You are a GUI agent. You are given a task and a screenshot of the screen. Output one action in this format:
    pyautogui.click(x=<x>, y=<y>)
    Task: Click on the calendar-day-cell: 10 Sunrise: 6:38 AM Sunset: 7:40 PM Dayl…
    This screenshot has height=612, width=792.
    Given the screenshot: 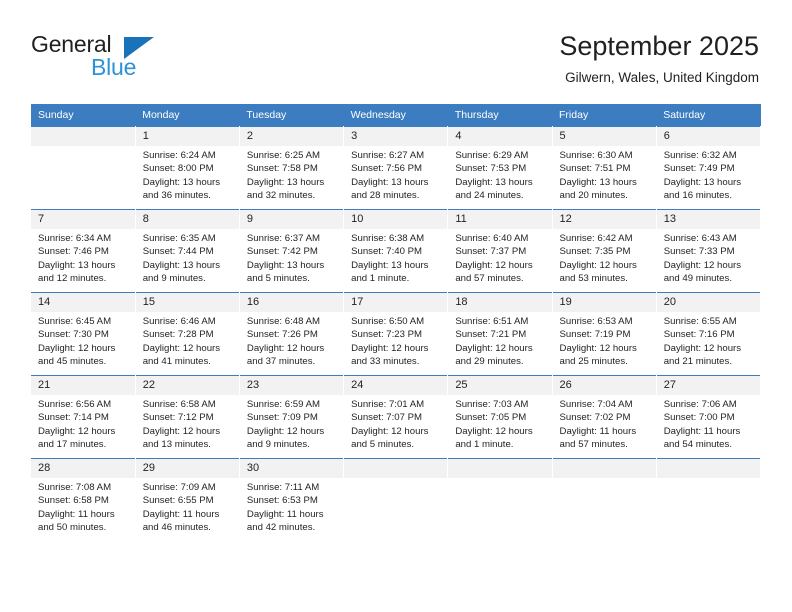 What is the action you would take?
    pyautogui.click(x=396, y=251)
    